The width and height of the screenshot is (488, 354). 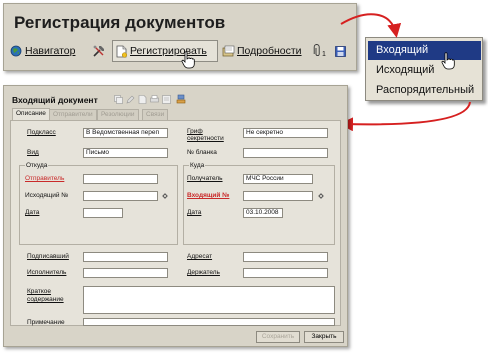 What do you see at coordinates (166, 99) in the screenshot?
I see `list-icon` at bounding box center [166, 99].